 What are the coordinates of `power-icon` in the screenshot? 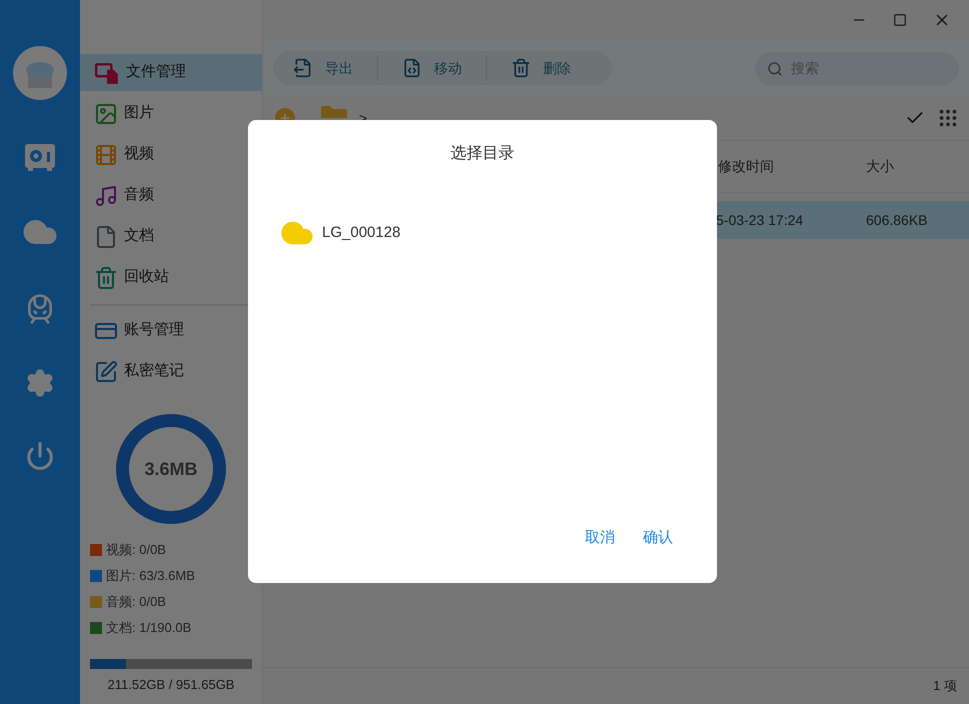 It's located at (40, 456).